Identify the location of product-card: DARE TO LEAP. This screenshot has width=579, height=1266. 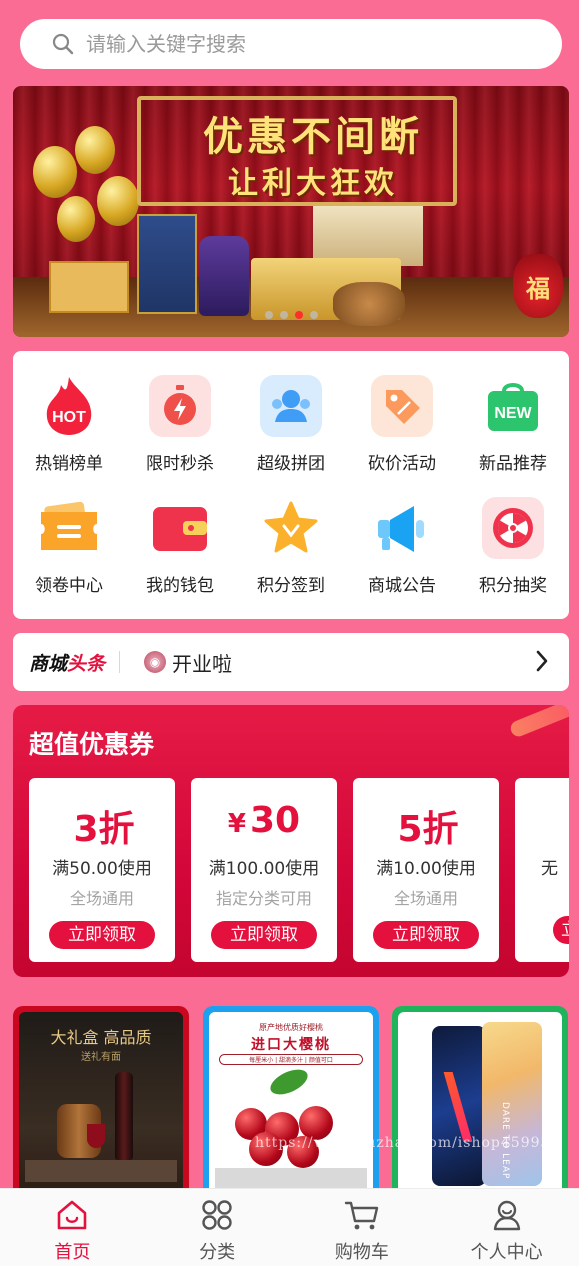
(480, 1106).